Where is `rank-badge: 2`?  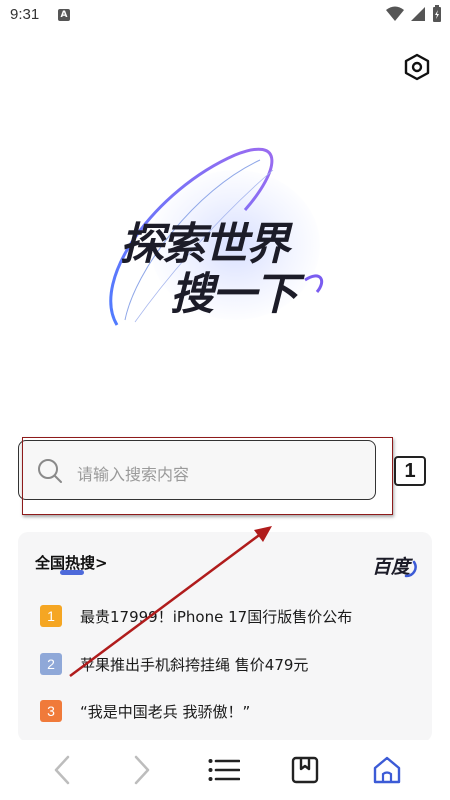 rank-badge: 2 is located at coordinates (51, 664).